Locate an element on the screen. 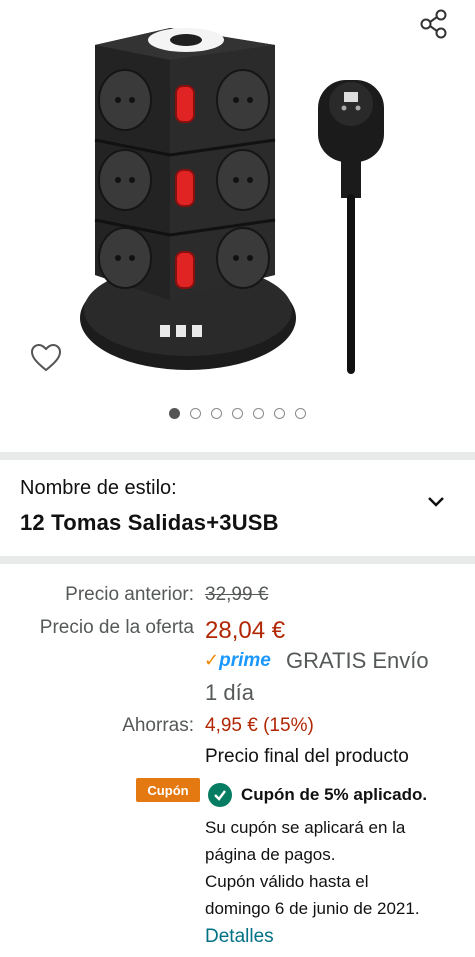  coupon-note-line: domingo 6 de junio de 2021. is located at coordinates (312, 908).